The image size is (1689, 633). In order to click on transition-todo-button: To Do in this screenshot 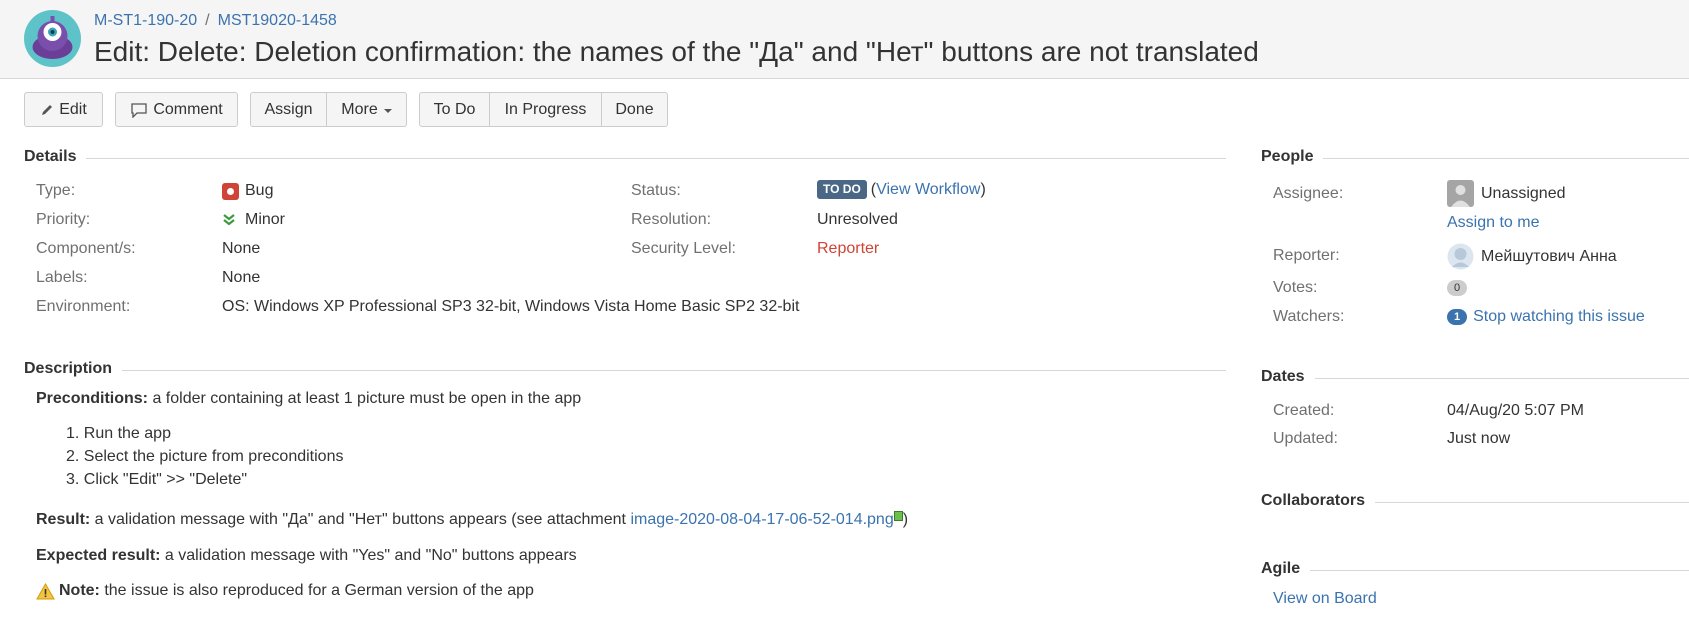, I will do `click(454, 109)`.